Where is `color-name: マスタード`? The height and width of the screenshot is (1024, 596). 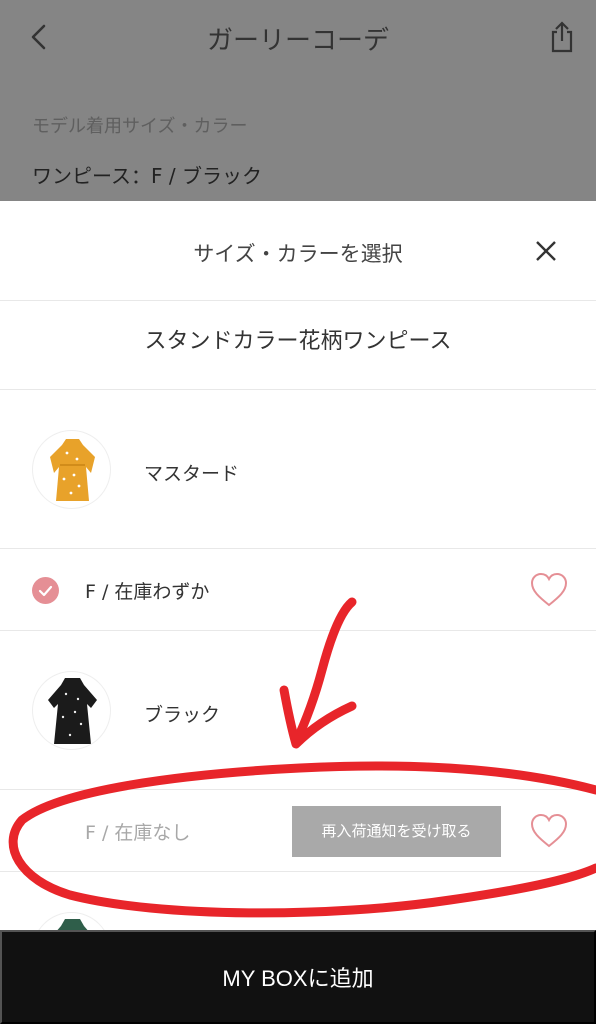
color-name: マスタード is located at coordinates (192, 474).